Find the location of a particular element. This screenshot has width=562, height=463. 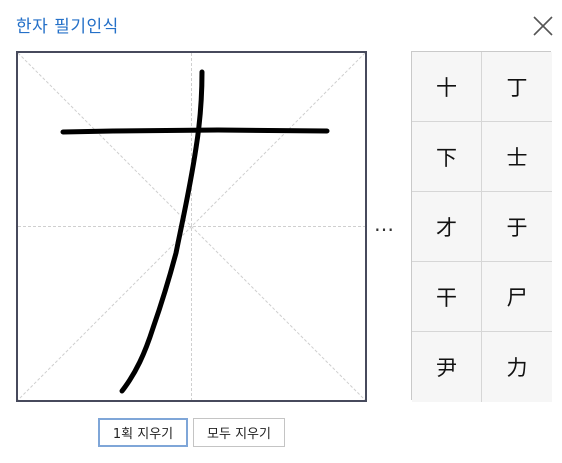

candidate-char: 干 is located at coordinates (447, 297).